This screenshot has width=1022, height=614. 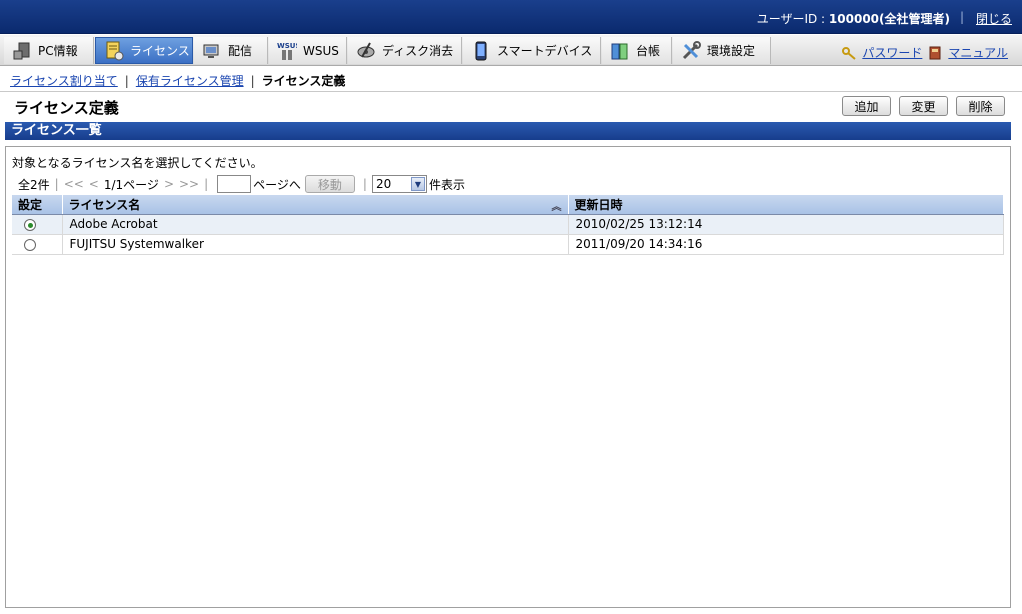 What do you see at coordinates (94, 184) in the screenshot?
I see `prev-page-button: <` at bounding box center [94, 184].